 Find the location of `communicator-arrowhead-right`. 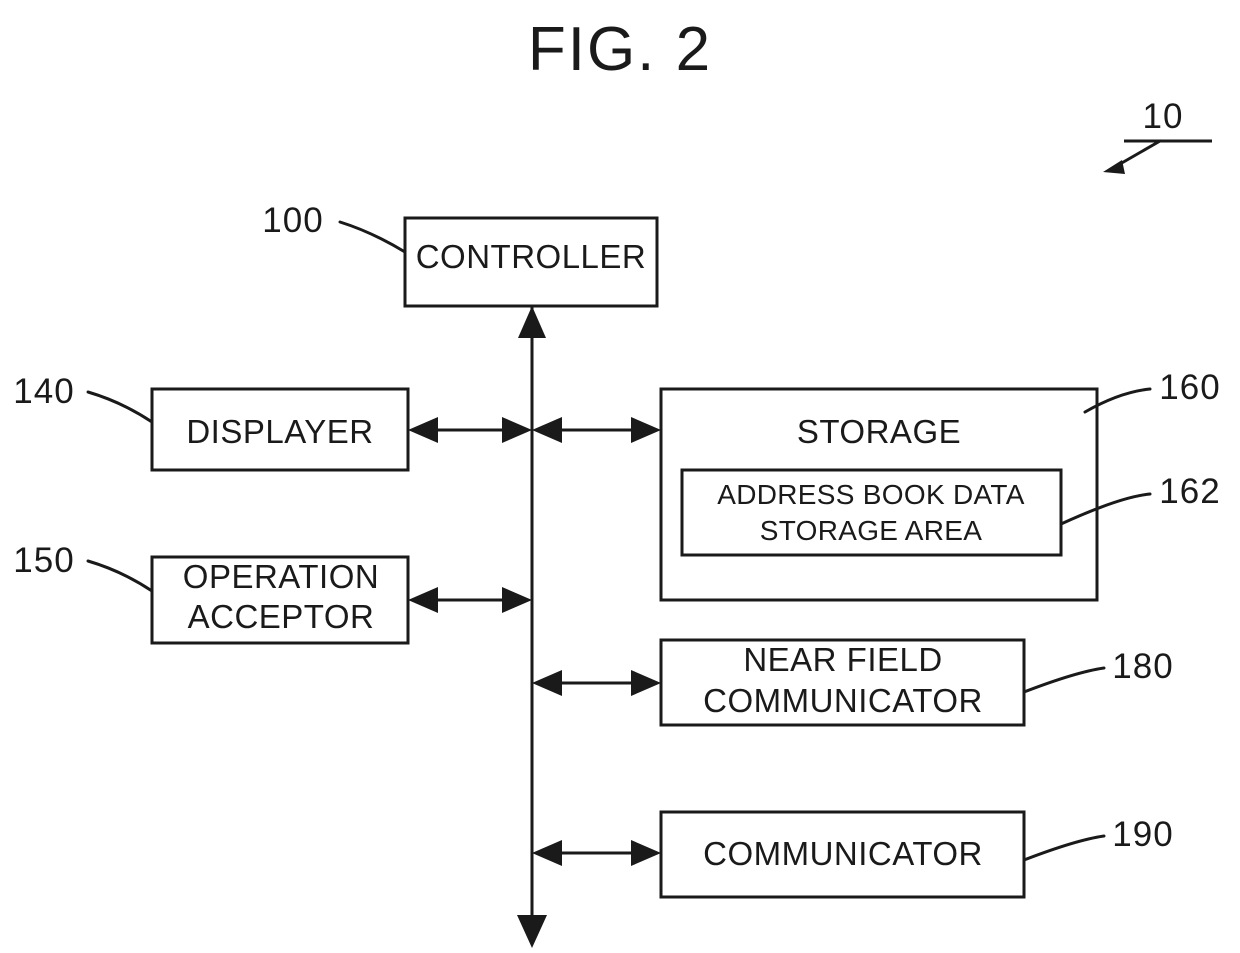

communicator-arrowhead-right is located at coordinates (646, 853).